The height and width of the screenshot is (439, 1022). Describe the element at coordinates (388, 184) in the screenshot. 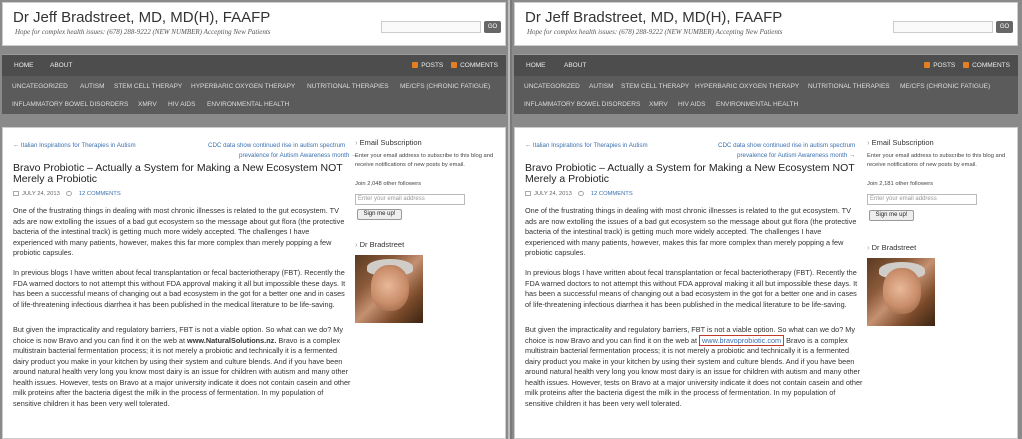

I see `followers-count: Join 2,048 other followers` at that location.